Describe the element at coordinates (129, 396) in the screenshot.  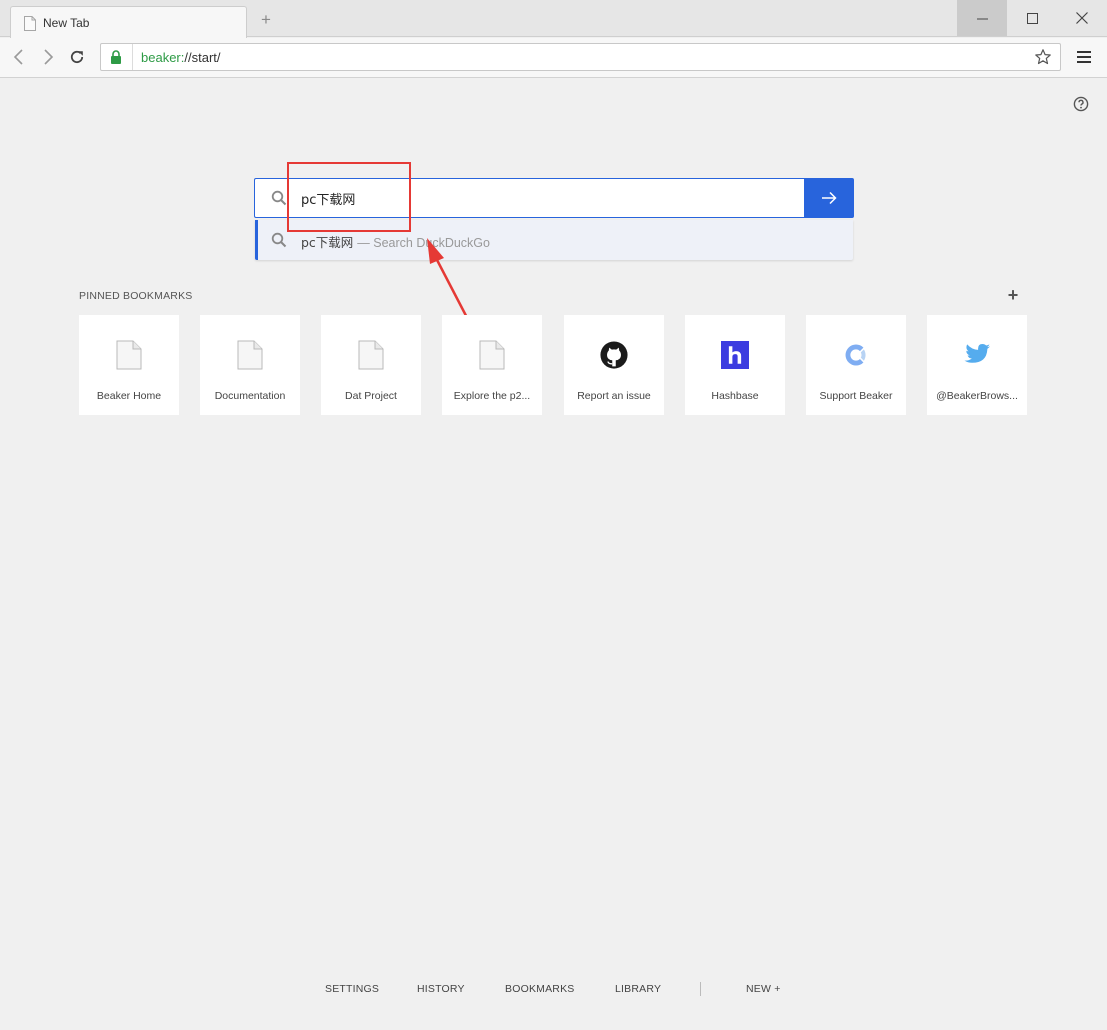
I see `bookmark-label: Beaker Home` at that location.